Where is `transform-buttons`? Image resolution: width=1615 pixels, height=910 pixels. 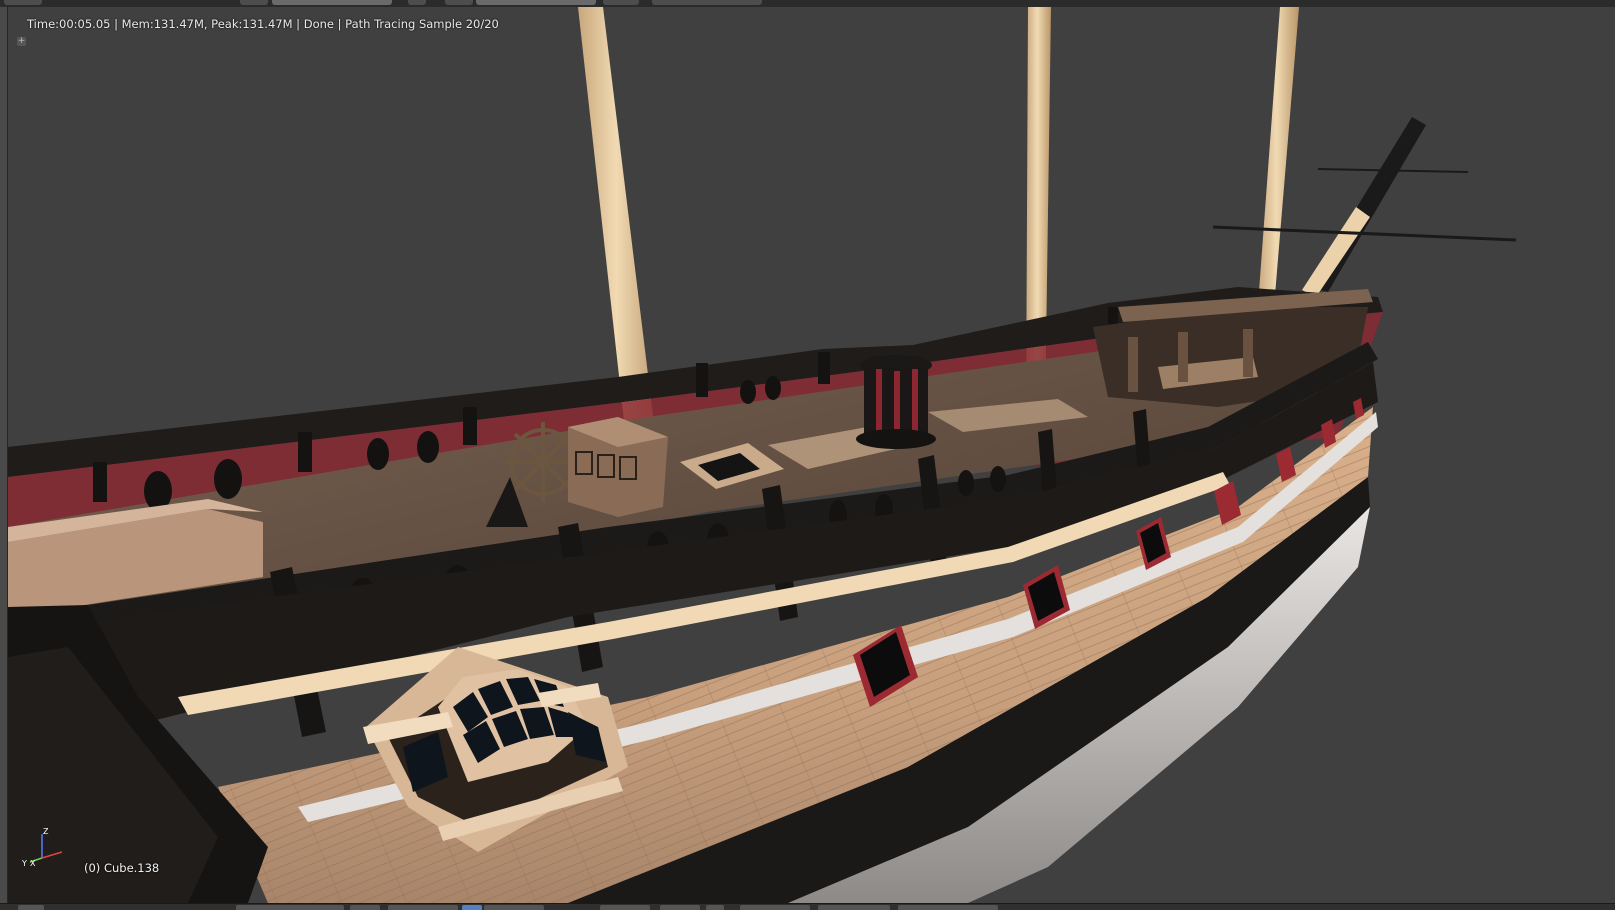
transform-buttons is located at coordinates (514, 907).